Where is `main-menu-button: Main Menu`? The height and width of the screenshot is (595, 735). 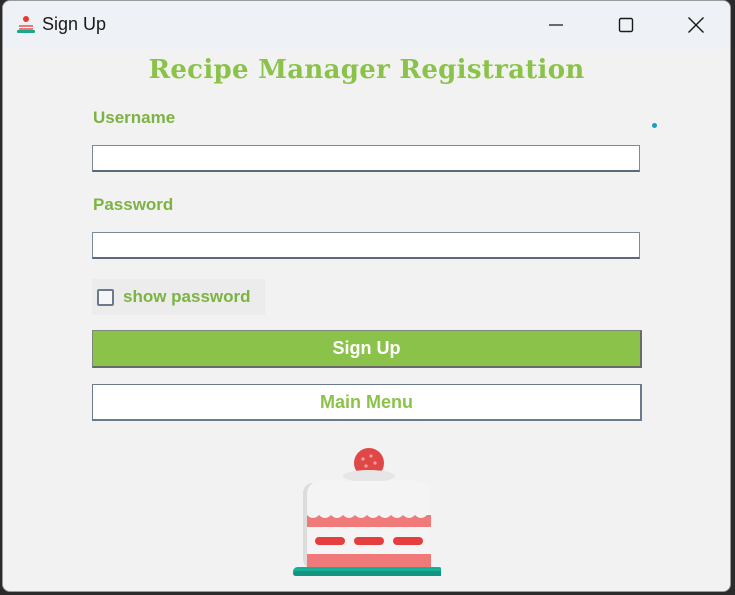
main-menu-button: Main Menu is located at coordinates (367, 402).